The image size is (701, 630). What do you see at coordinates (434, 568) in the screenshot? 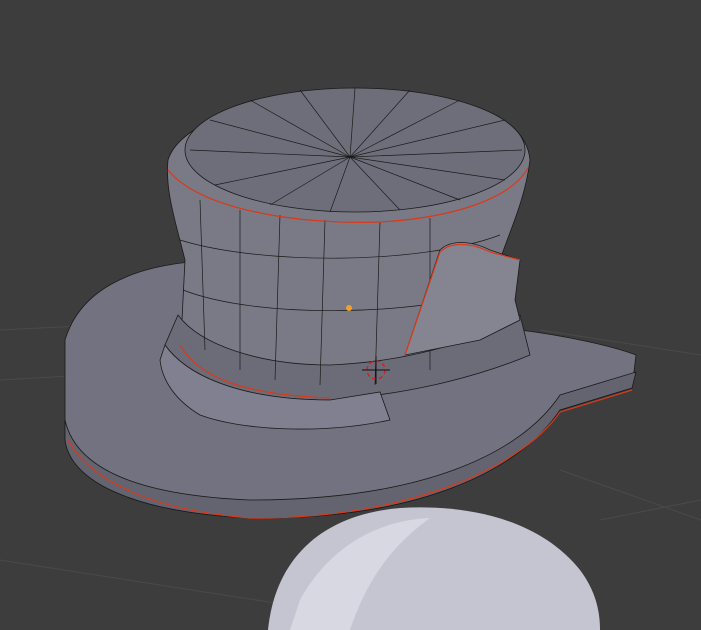
I see `head-sphere` at bounding box center [434, 568].